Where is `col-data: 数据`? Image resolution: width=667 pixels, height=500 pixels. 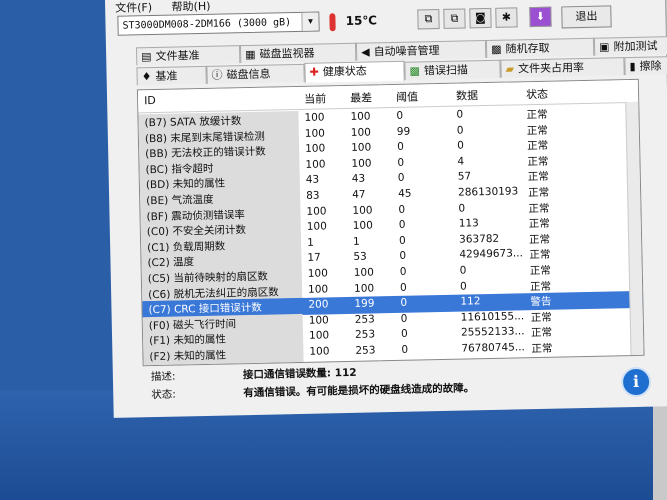
col-data: 数据 is located at coordinates (467, 95).